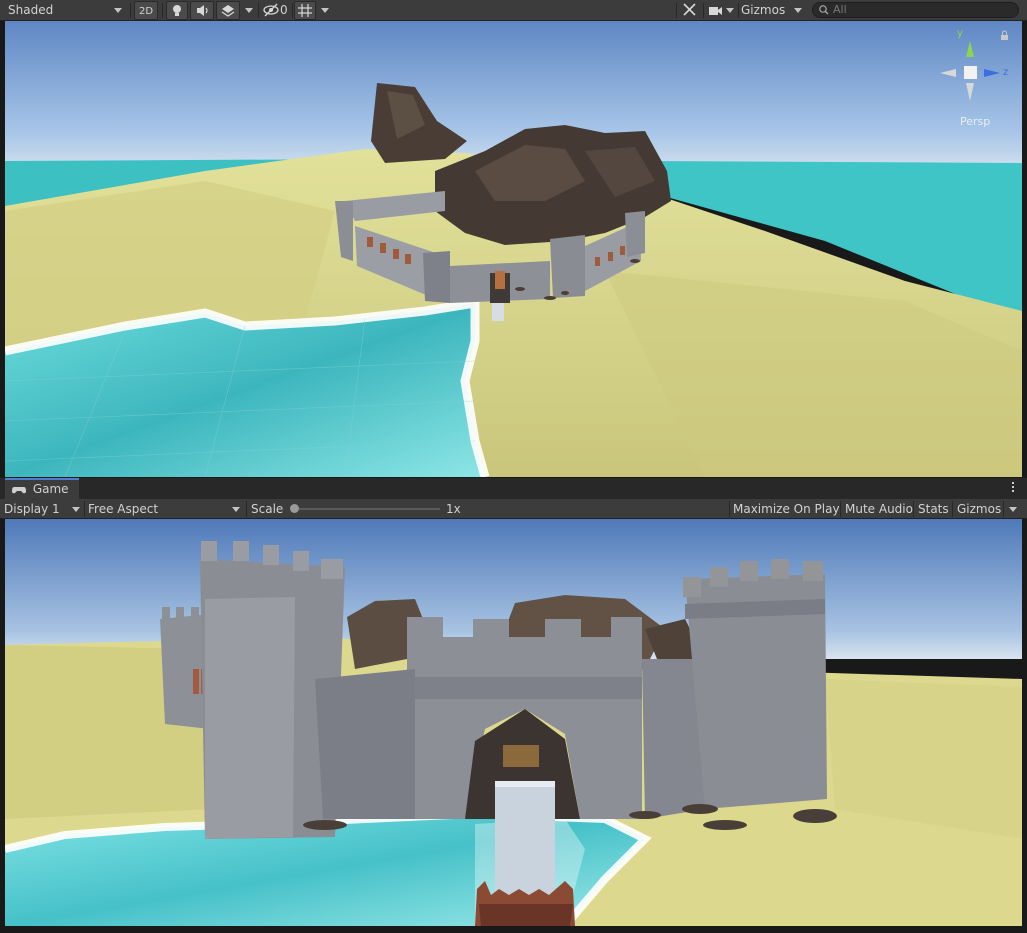  I want to click on scale-slider-handle, so click(294, 508).